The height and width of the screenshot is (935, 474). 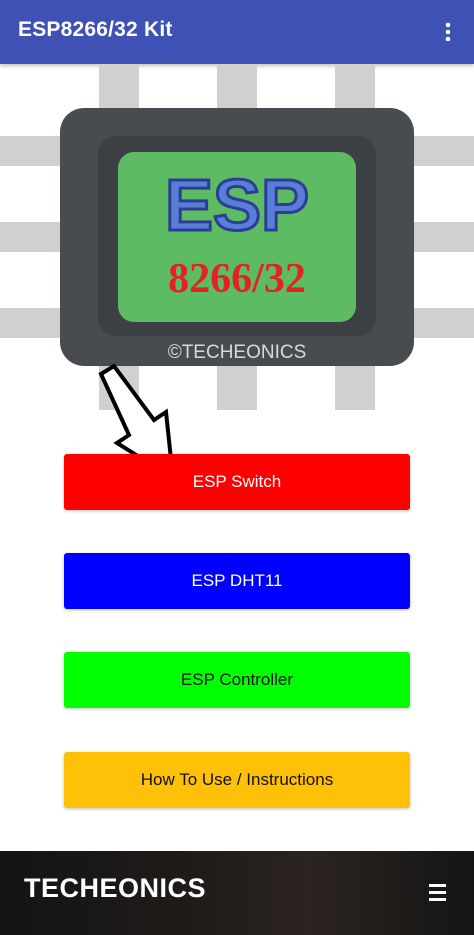 What do you see at coordinates (237, 482) in the screenshot?
I see `esp-switch-button: ESP Switch` at bounding box center [237, 482].